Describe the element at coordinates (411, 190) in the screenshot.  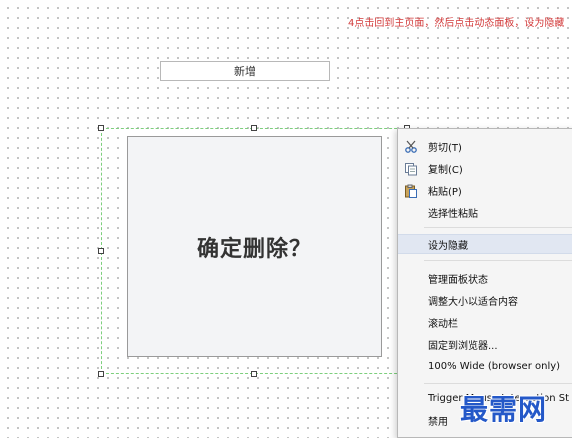
I see `paste-icon` at that location.